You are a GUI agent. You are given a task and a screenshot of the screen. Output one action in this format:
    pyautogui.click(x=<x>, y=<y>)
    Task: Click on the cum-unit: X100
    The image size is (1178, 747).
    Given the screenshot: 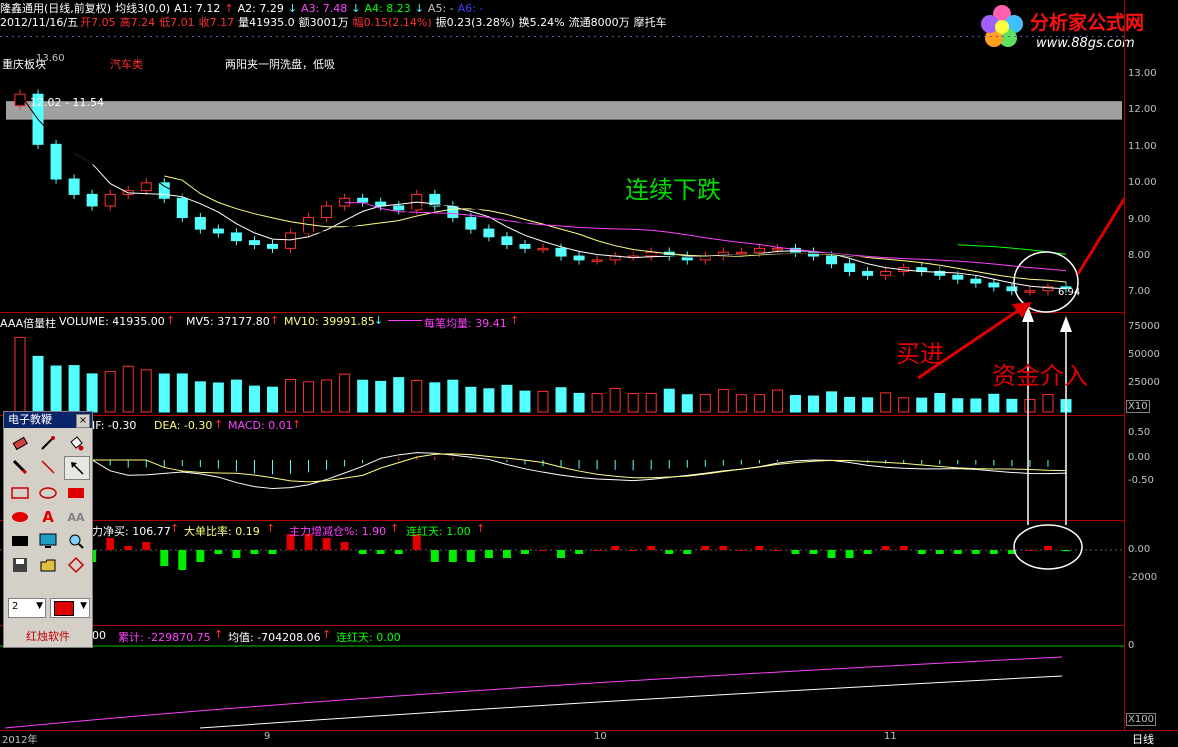 What is the action you would take?
    pyautogui.click(x=1141, y=719)
    